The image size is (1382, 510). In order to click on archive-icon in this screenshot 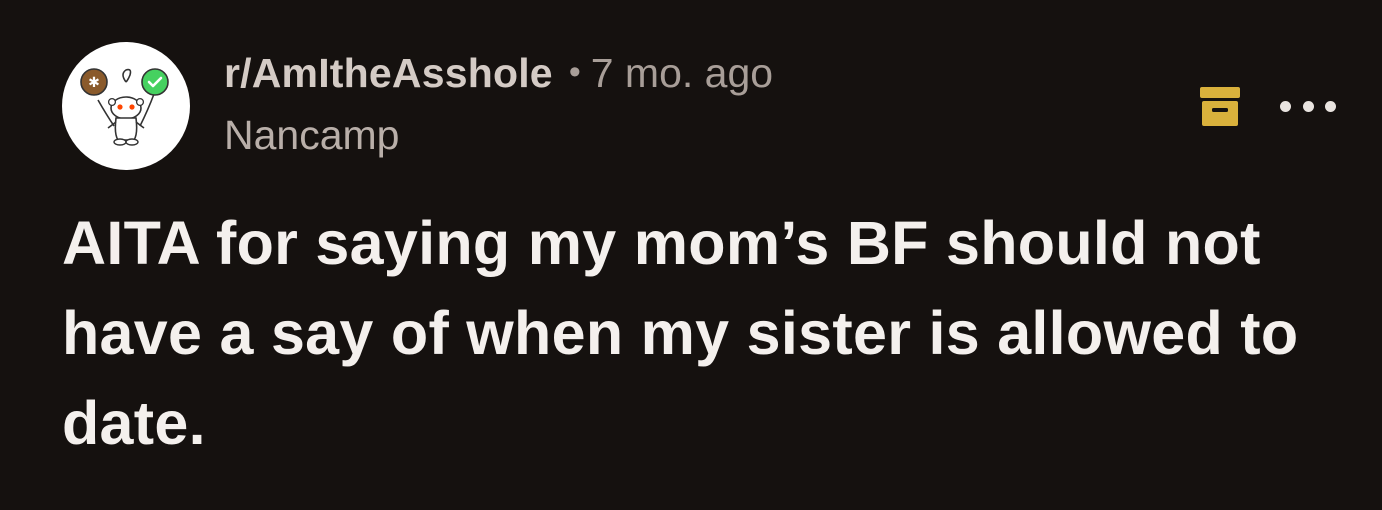, I will do `click(1220, 106)`.